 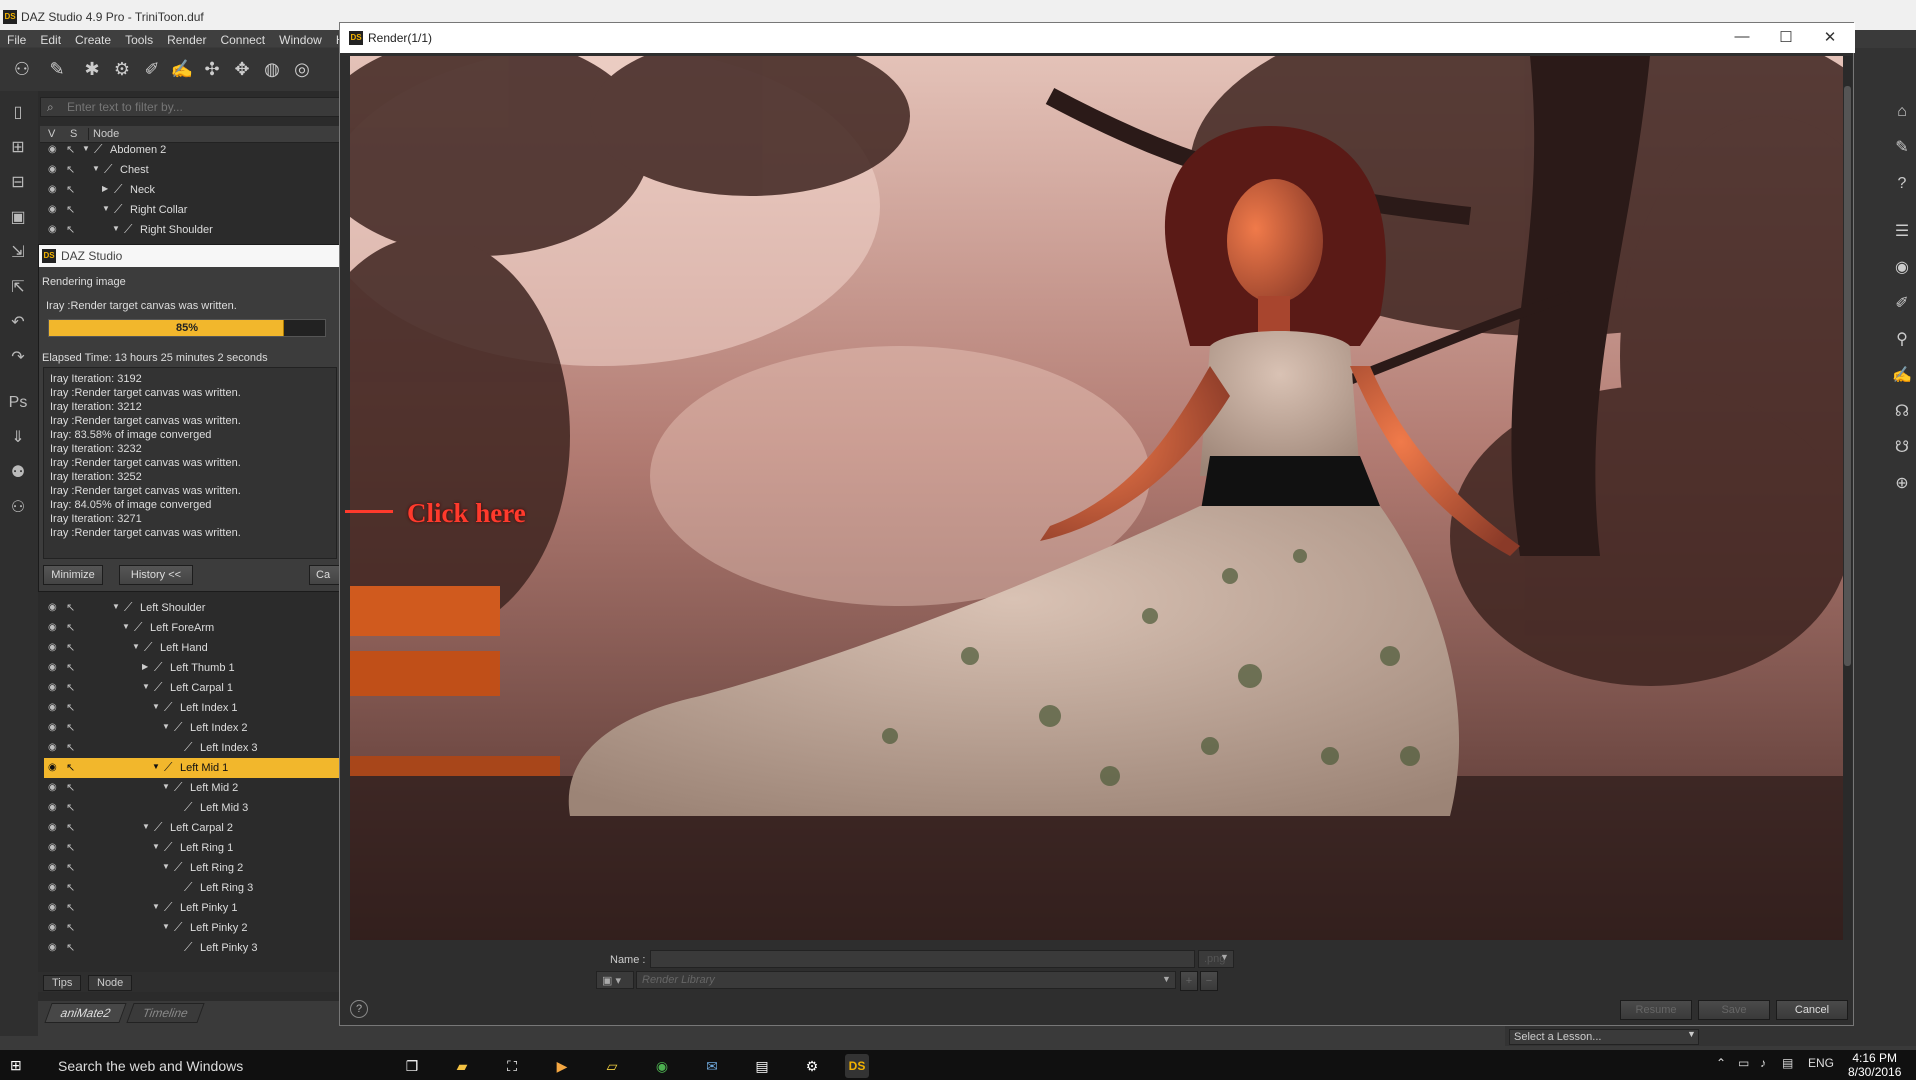 I want to click on store-icon: ⛶, so click(x=512, y=1066).